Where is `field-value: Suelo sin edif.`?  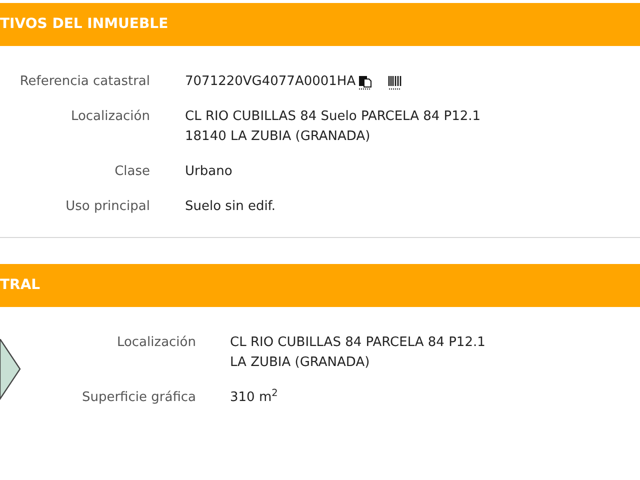
field-value: Suelo sin edif. is located at coordinates (230, 207).